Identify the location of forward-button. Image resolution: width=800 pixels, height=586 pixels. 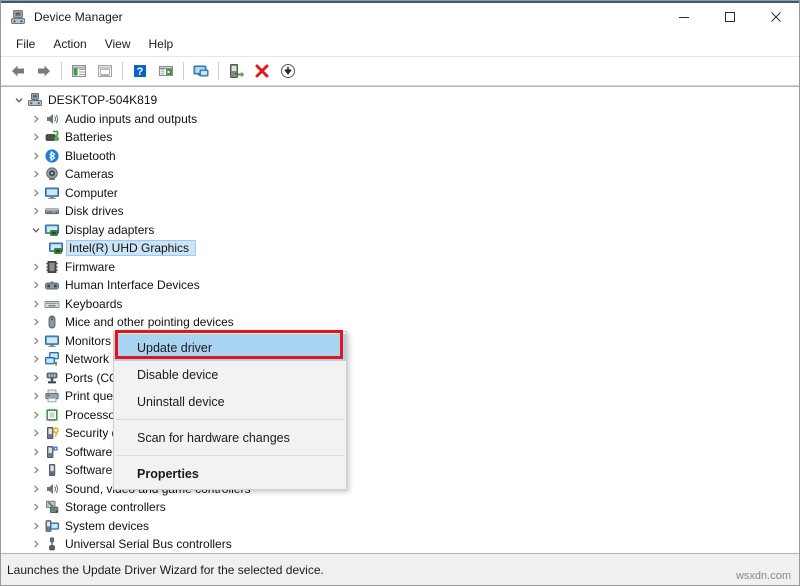
(44, 71).